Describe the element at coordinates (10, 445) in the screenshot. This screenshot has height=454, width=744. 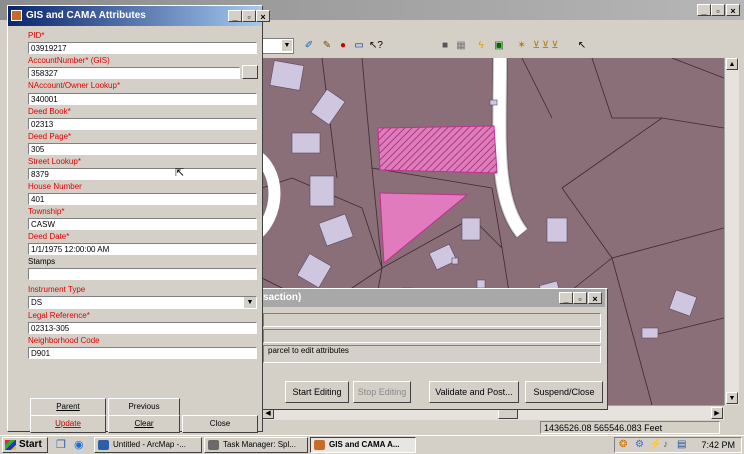
I see `windows-logo-icon` at that location.